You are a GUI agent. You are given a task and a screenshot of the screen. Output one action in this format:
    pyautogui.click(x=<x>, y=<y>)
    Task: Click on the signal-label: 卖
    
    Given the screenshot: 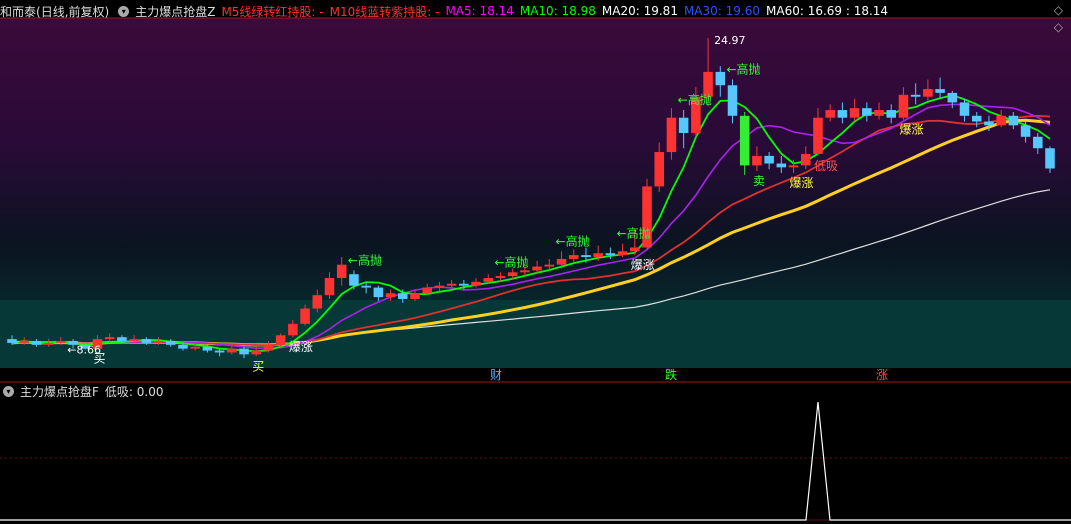 What is the action you would take?
    pyautogui.click(x=759, y=181)
    